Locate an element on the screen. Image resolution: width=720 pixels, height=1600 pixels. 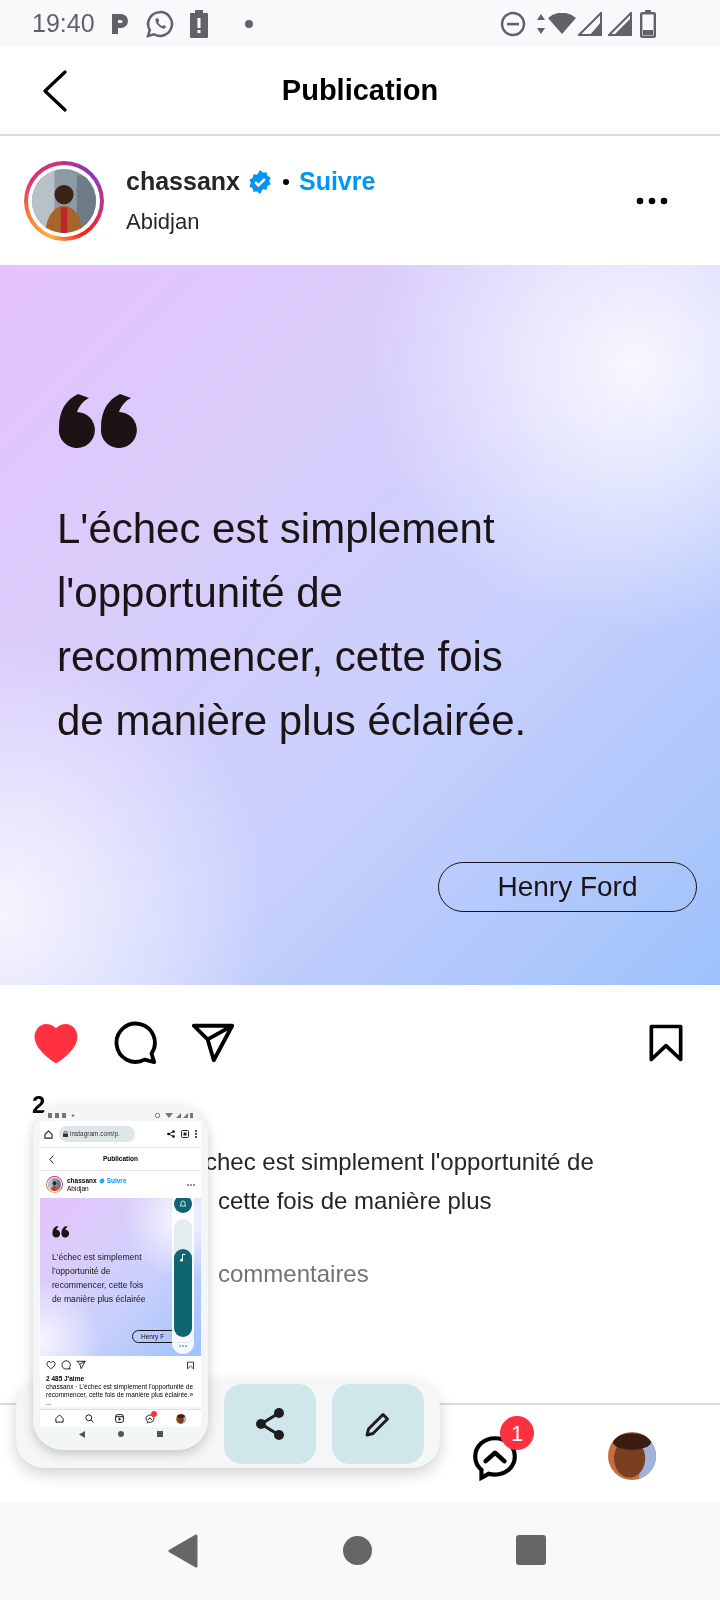
caption-text: cette fois de manière plus is located at coordinates (355, 1201).